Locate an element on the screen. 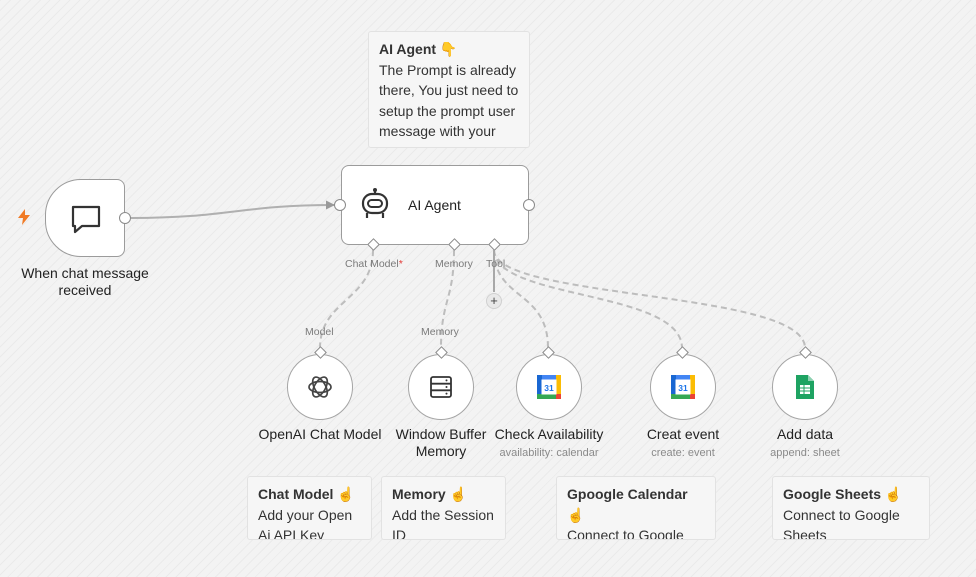  note-title: Google Sheets ☝️ is located at coordinates (843, 494).